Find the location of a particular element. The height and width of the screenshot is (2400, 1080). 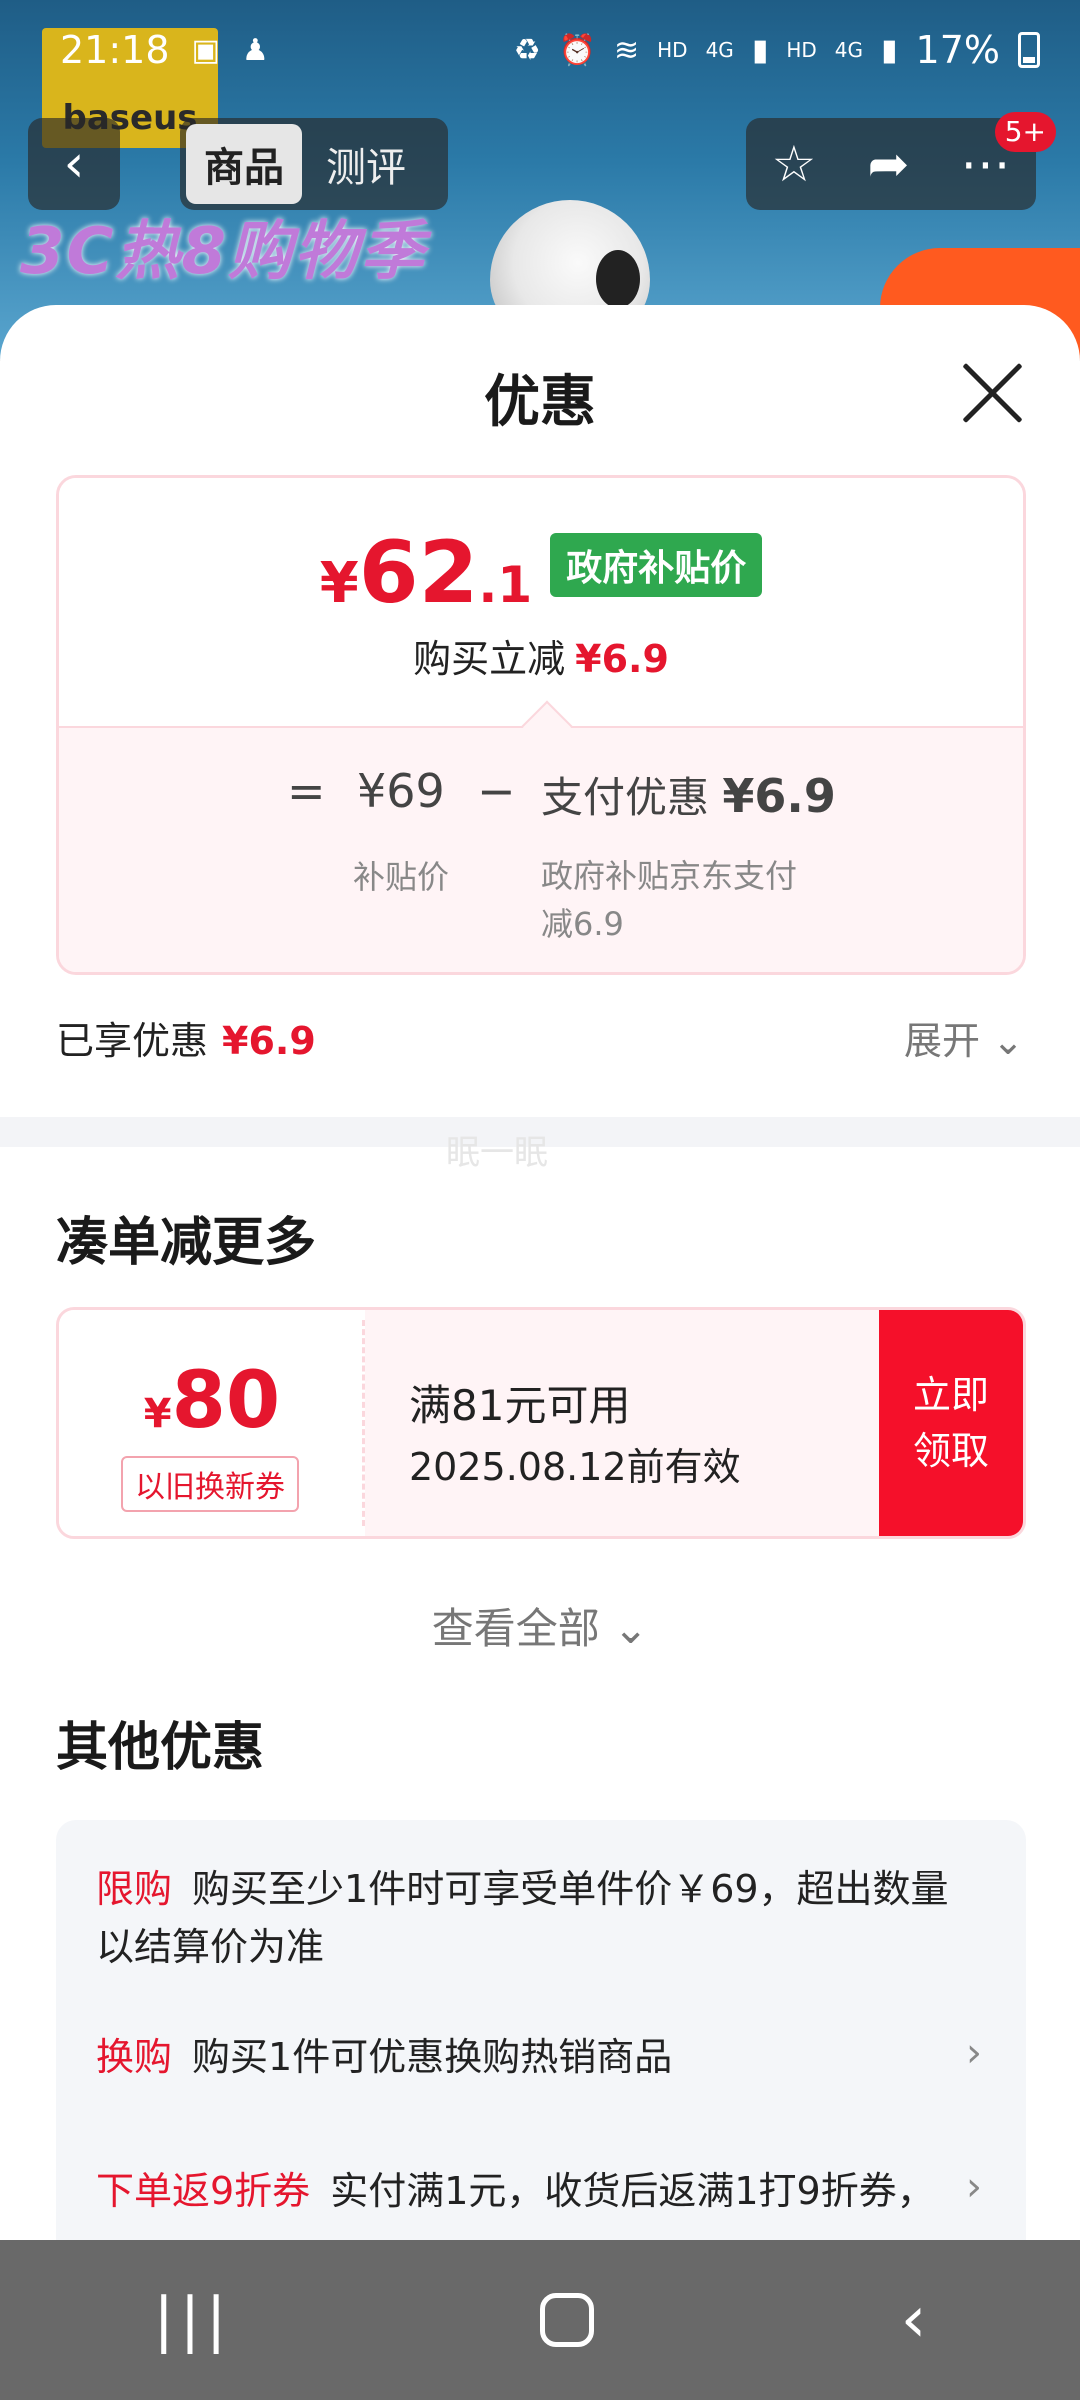

promo-item-limit: 限购 购买至少1件时可享受单件价￥69，超出数量以结算价为准 is located at coordinates (526, 1918).